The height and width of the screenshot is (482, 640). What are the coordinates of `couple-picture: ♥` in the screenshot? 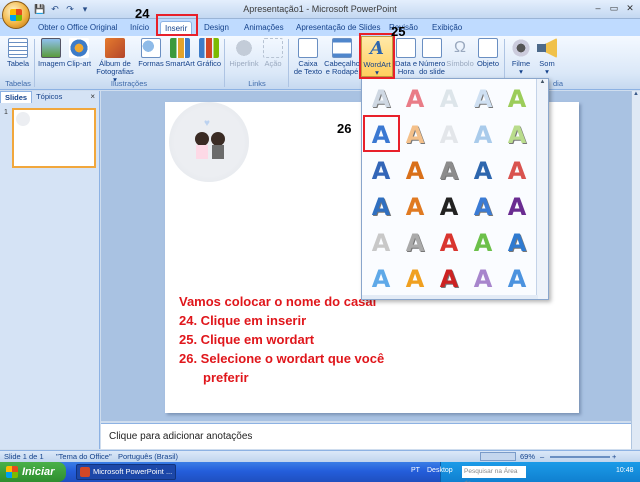 It's located at (209, 142).